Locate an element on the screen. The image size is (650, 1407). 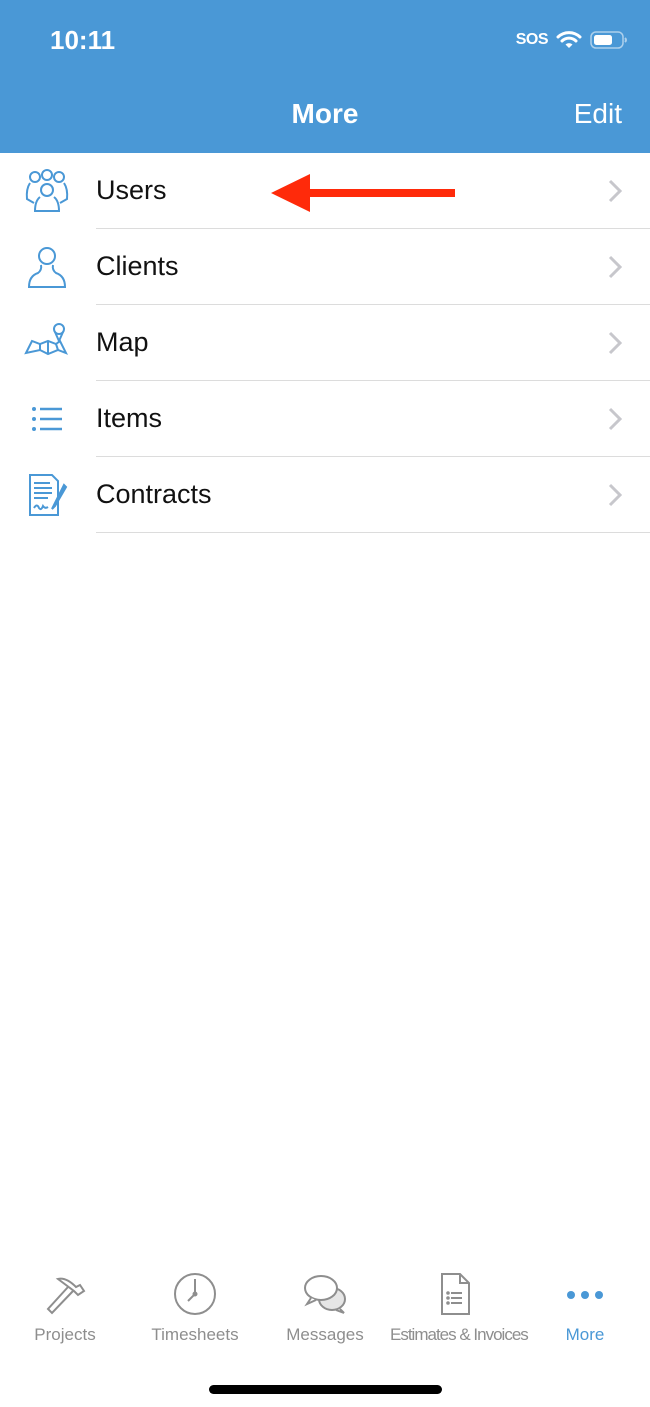
battery-icon is located at coordinates (608, 40).